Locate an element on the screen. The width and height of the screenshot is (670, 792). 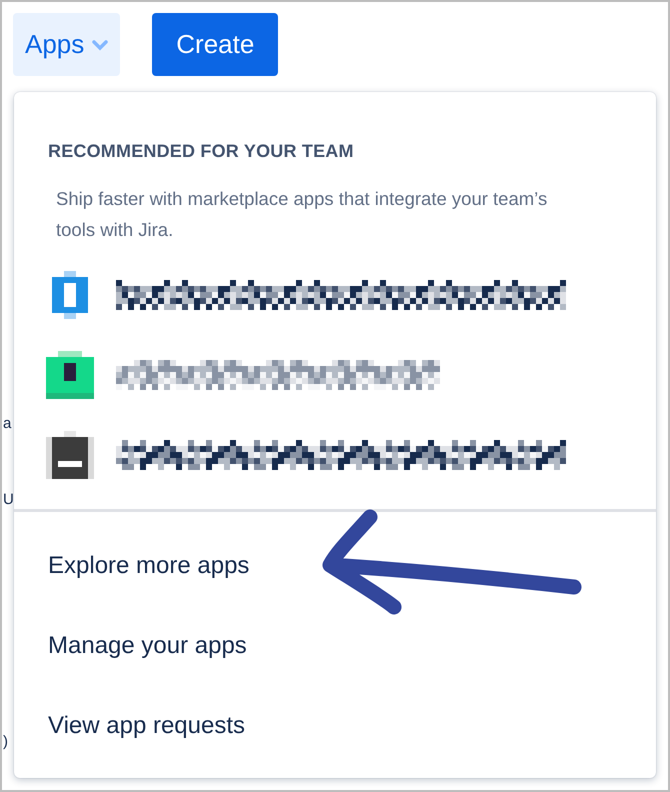
menu-link: Manage your apps is located at coordinates (335, 646).